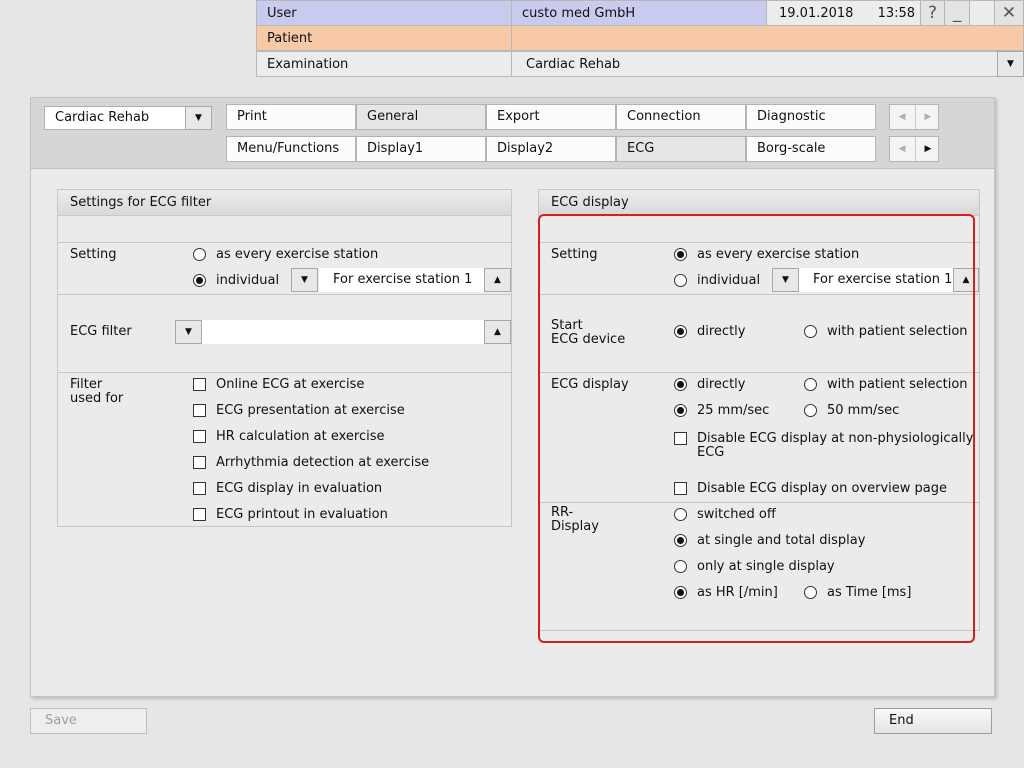 This screenshot has height=768, width=1024. What do you see at coordinates (199, 488) in the screenshot?
I see `check-ecg-display-eval` at bounding box center [199, 488].